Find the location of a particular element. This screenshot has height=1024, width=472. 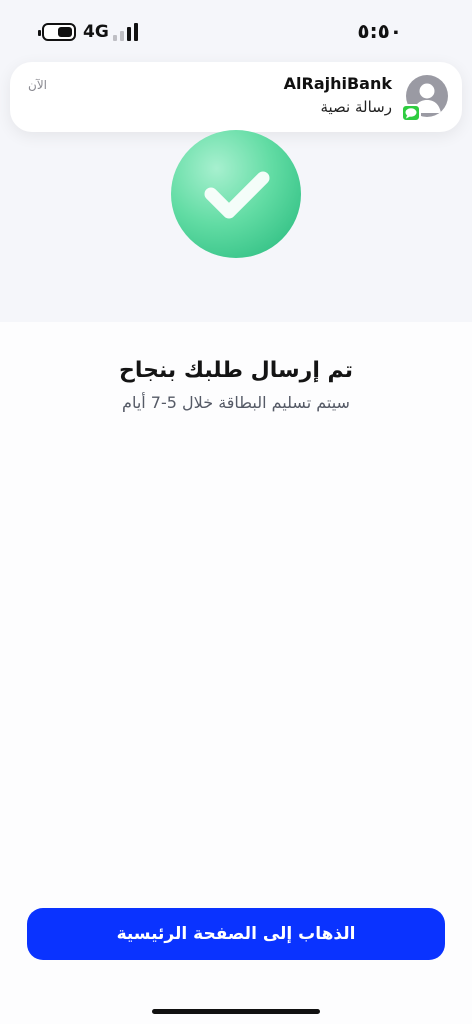

battery-level is located at coordinates (65, 32).